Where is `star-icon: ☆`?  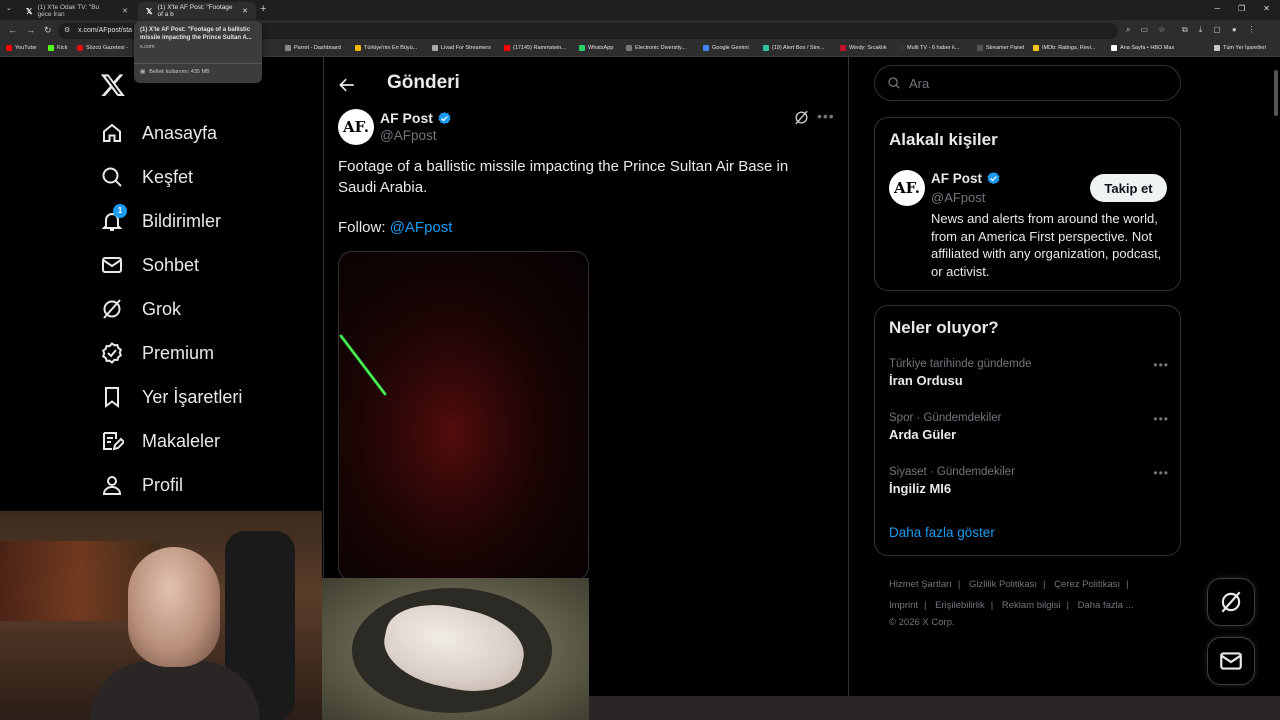 star-icon: ☆ is located at coordinates (1161, 30).